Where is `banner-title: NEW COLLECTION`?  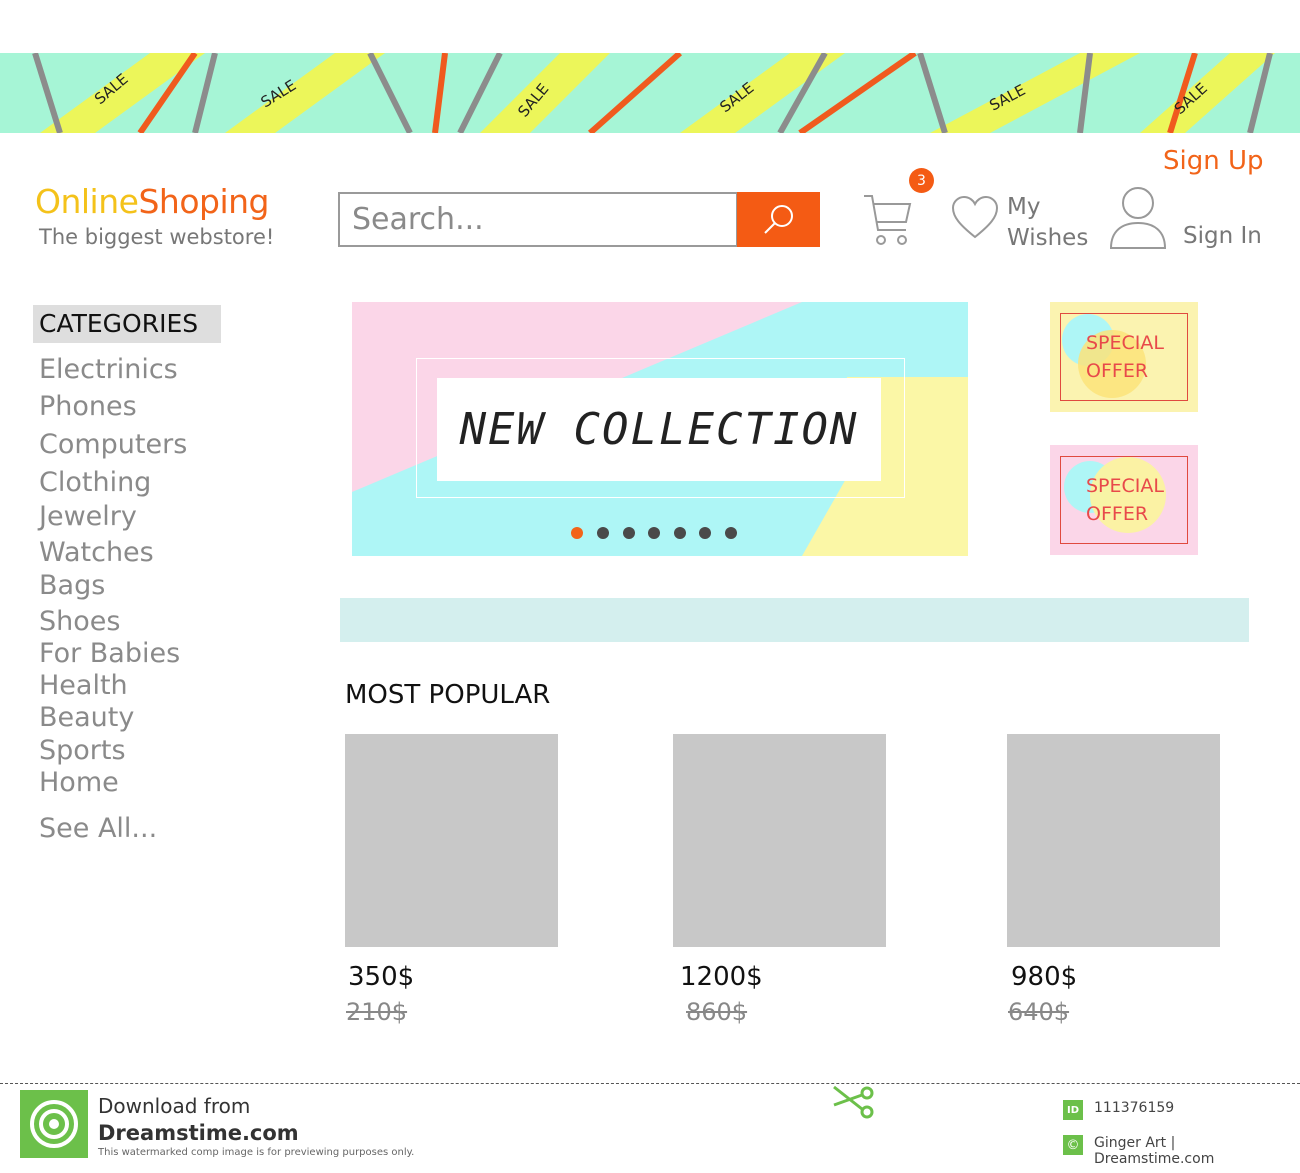 banner-title: NEW COLLECTION is located at coordinates (659, 429).